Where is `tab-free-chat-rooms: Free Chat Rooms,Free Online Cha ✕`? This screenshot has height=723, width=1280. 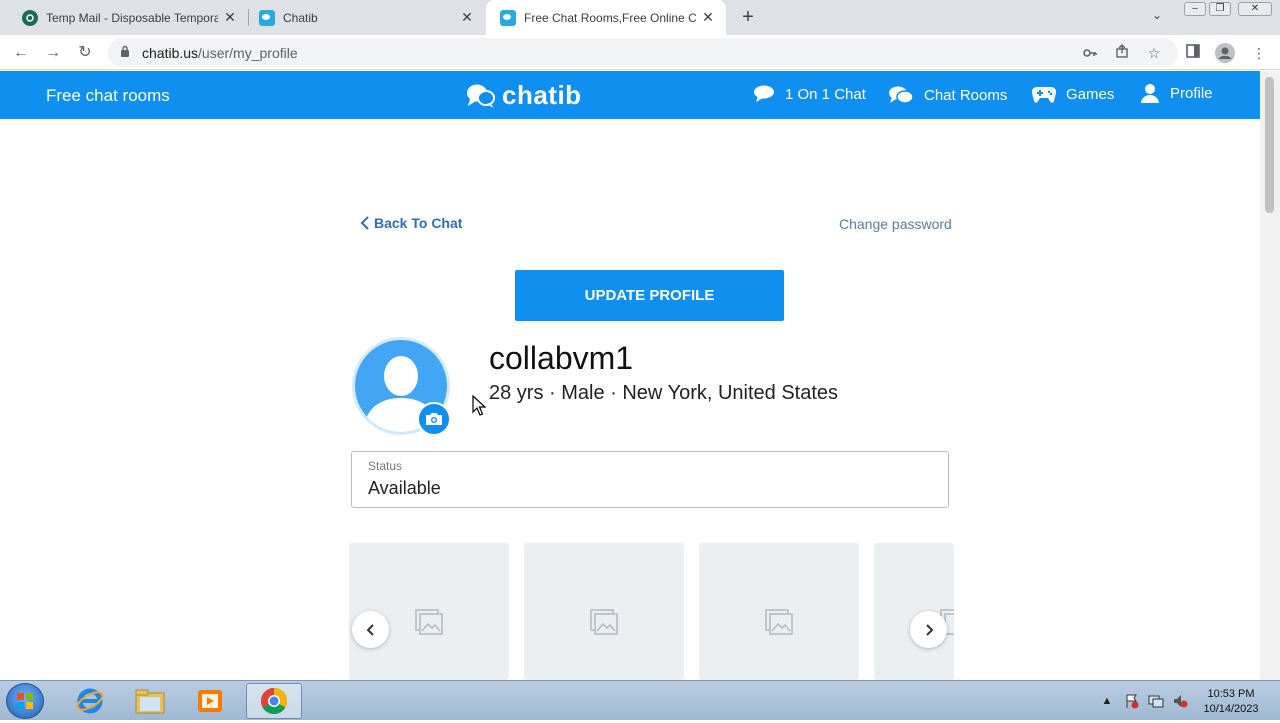
tab-free-chat-rooms: Free Chat Rooms,Free Online Cha ✕ is located at coordinates (606, 17).